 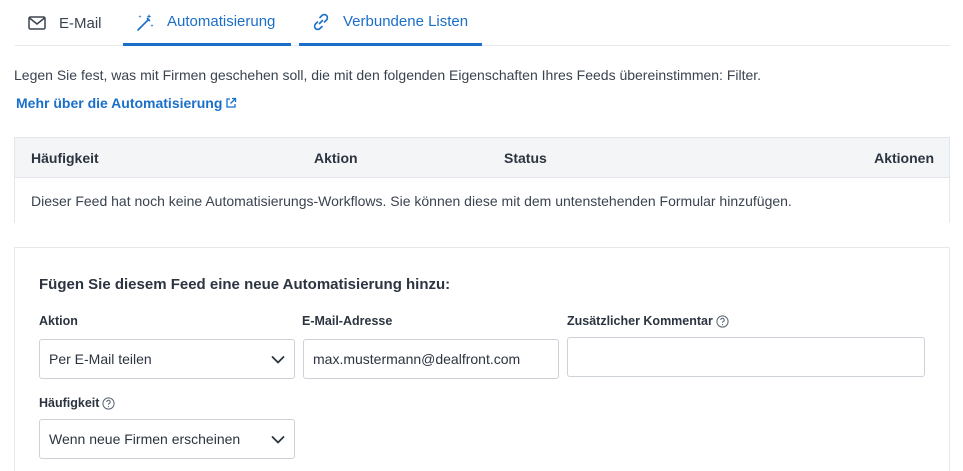 I want to click on email-label: E-Mail-Adresse, so click(x=347, y=321).